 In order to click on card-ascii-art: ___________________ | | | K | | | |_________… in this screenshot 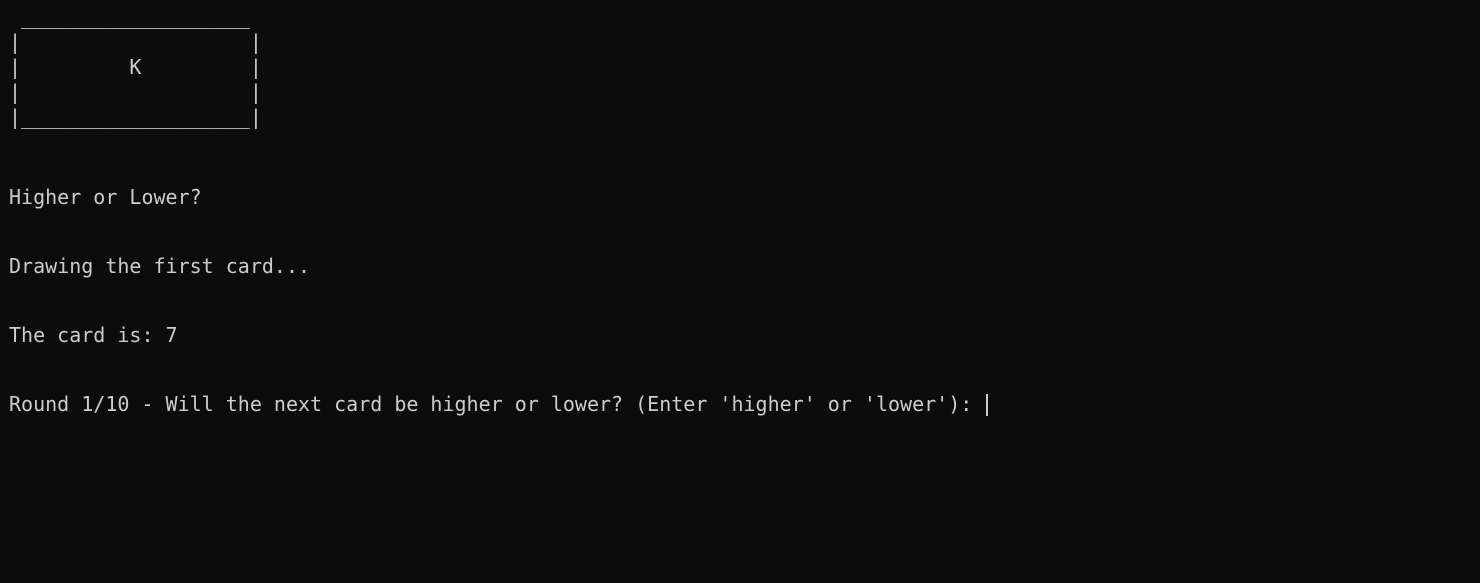, I will do `click(135, 67)`.